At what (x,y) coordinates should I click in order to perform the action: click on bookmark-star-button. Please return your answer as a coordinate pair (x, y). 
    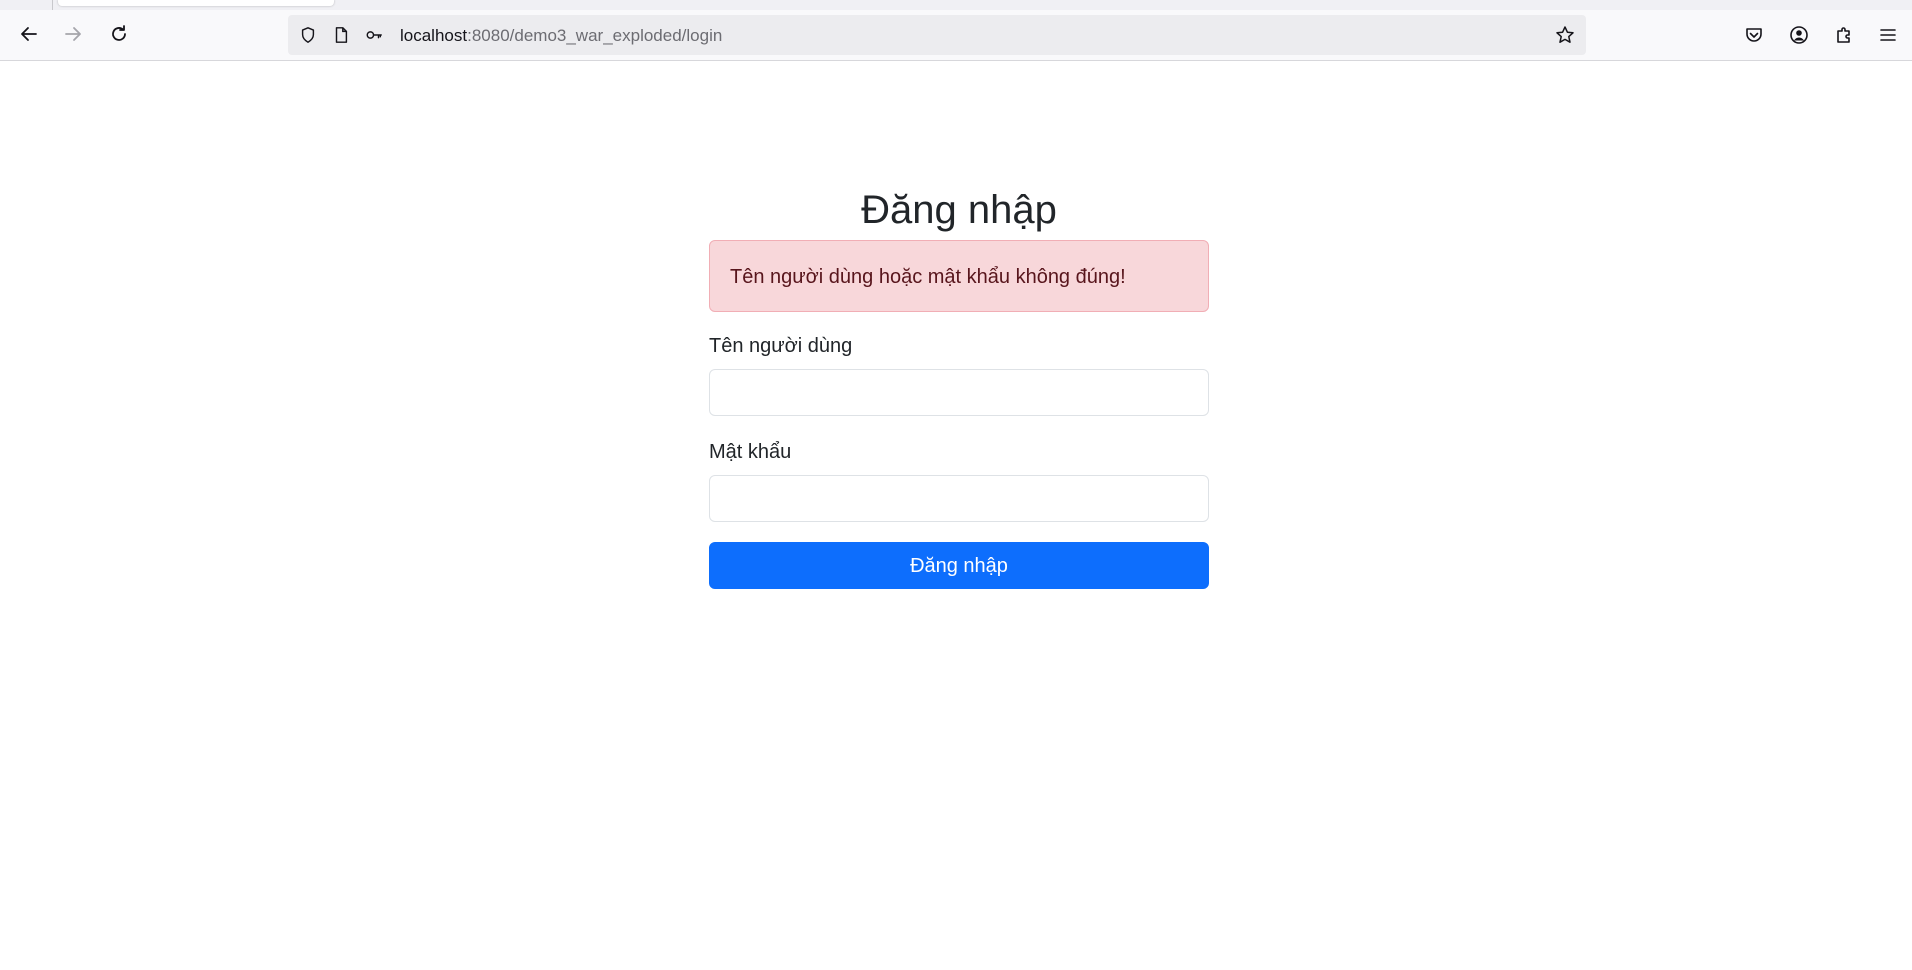
    Looking at the image, I should click on (1565, 35).